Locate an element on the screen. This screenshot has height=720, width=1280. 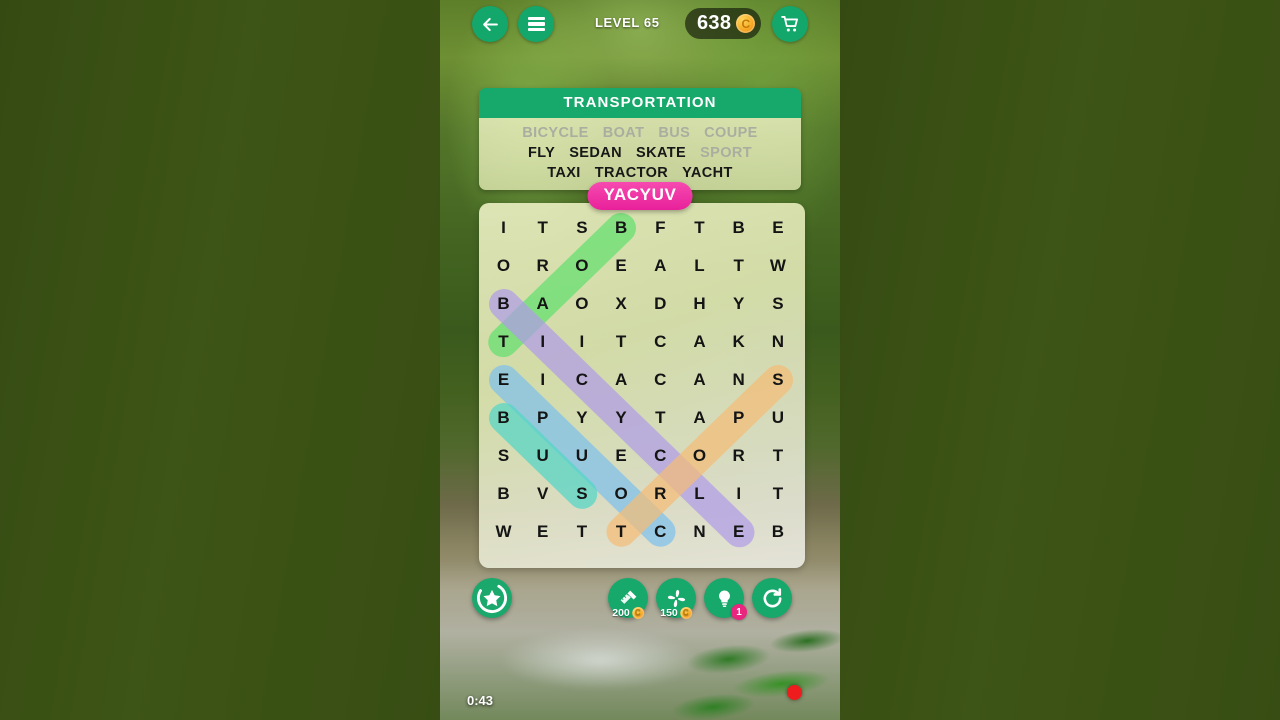
word-item: COUPE is located at coordinates (731, 133).